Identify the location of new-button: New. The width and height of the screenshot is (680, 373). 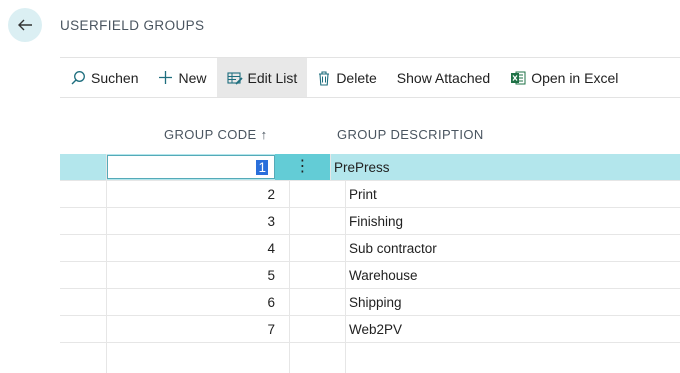
(182, 77).